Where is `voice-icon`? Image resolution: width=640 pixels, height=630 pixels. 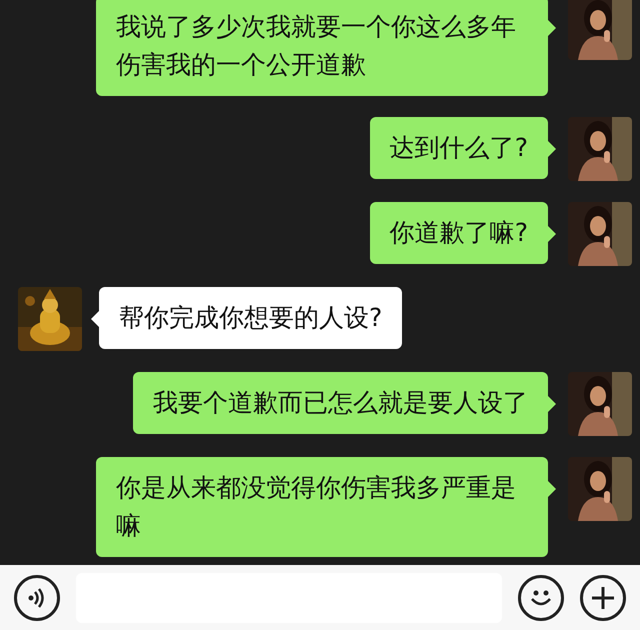
voice-icon is located at coordinates (37, 598).